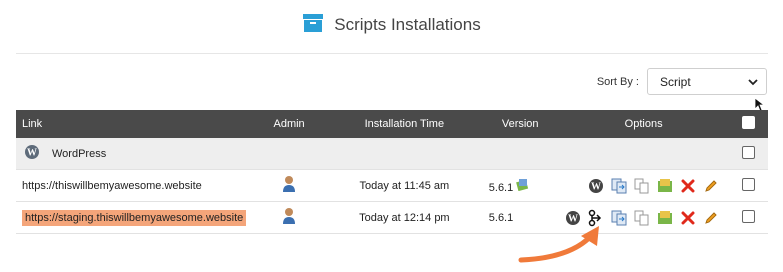 This screenshot has height=272, width=783. I want to click on header-divider, so click(392, 53).